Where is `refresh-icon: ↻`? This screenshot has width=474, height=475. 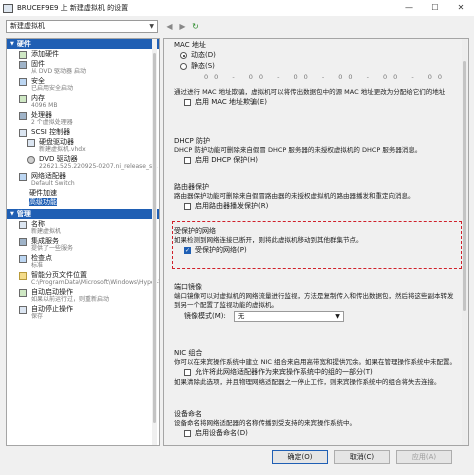
refresh-icon: ↻ is located at coordinates (195, 26).